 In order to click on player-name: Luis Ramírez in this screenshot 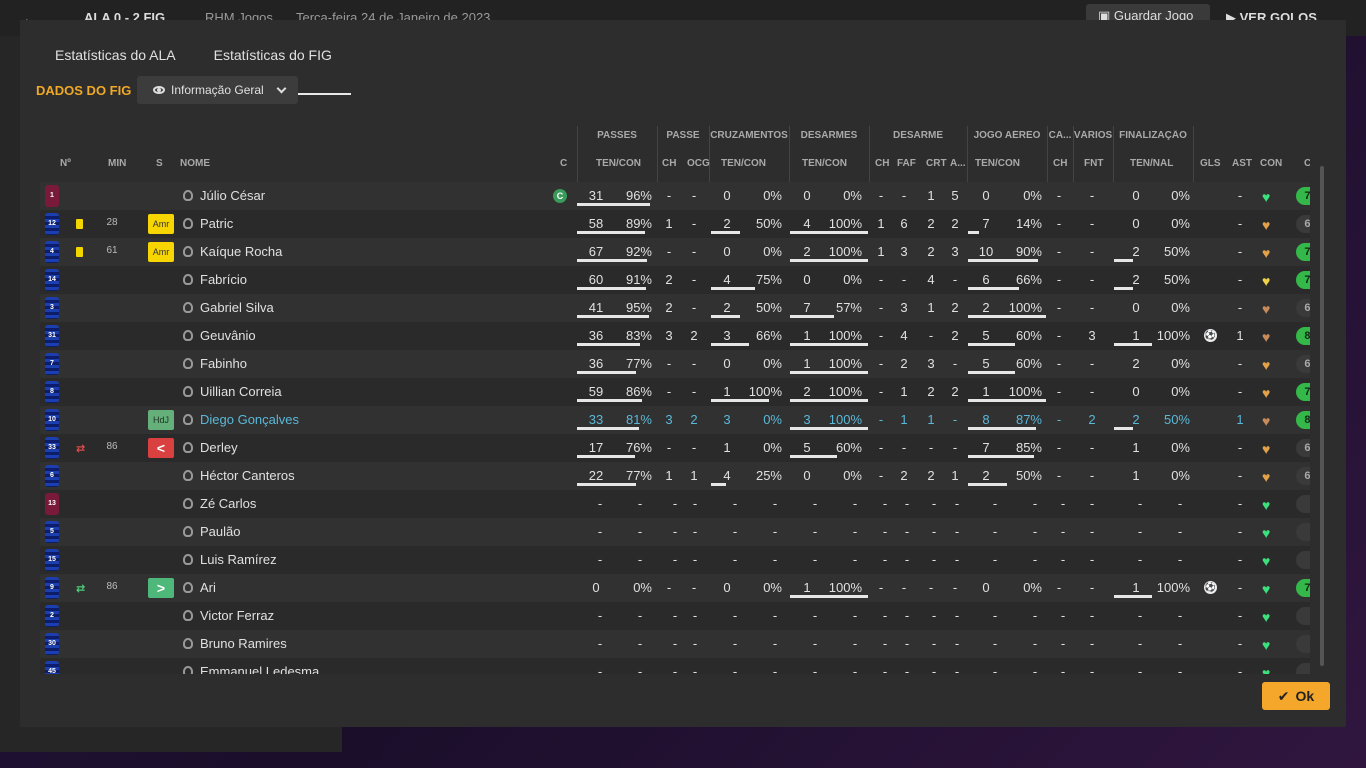, I will do `click(238, 559)`.